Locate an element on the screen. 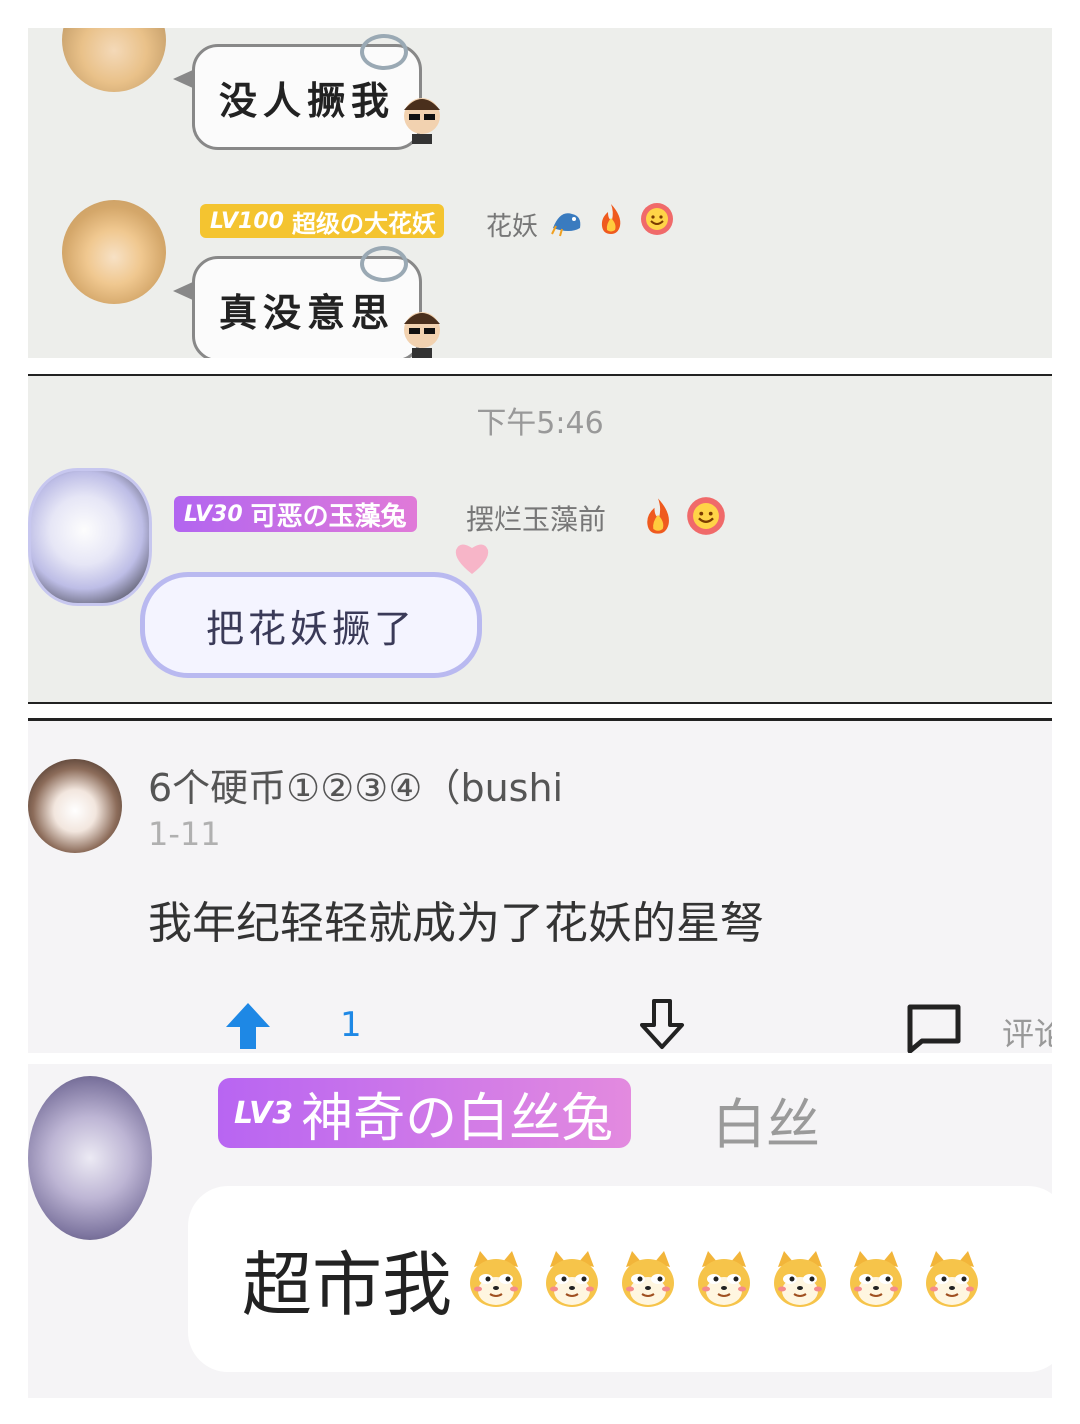 Image resolution: width=1080 pixels, height=1424 pixels. like-count: 1 is located at coordinates (351, 1025).